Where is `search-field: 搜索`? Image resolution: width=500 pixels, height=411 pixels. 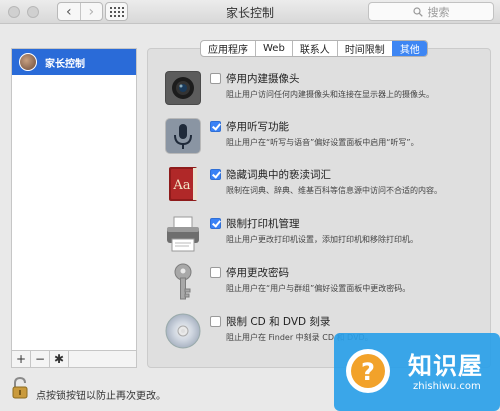
search-field: 搜索 is located at coordinates (431, 11).